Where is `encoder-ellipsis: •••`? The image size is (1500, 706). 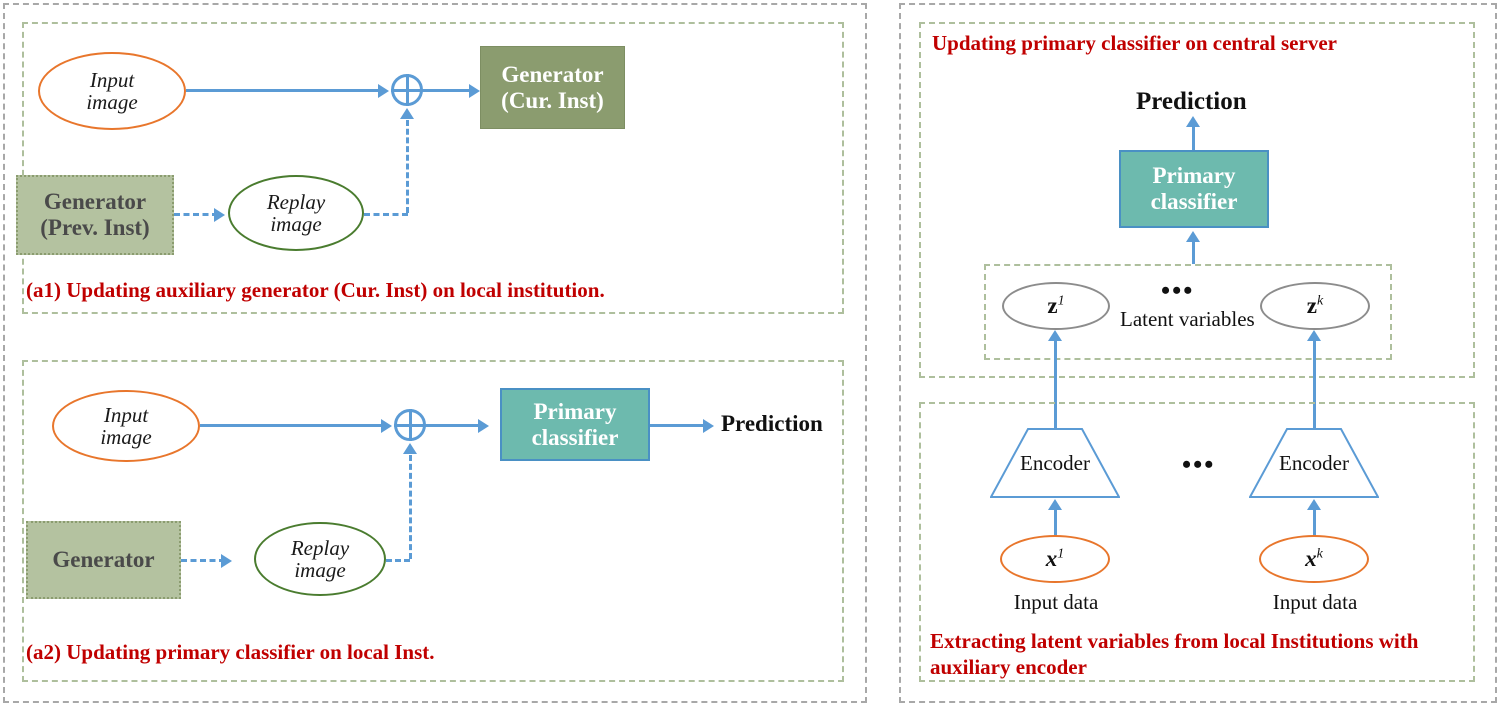 encoder-ellipsis: ••• is located at coordinates (1199, 464).